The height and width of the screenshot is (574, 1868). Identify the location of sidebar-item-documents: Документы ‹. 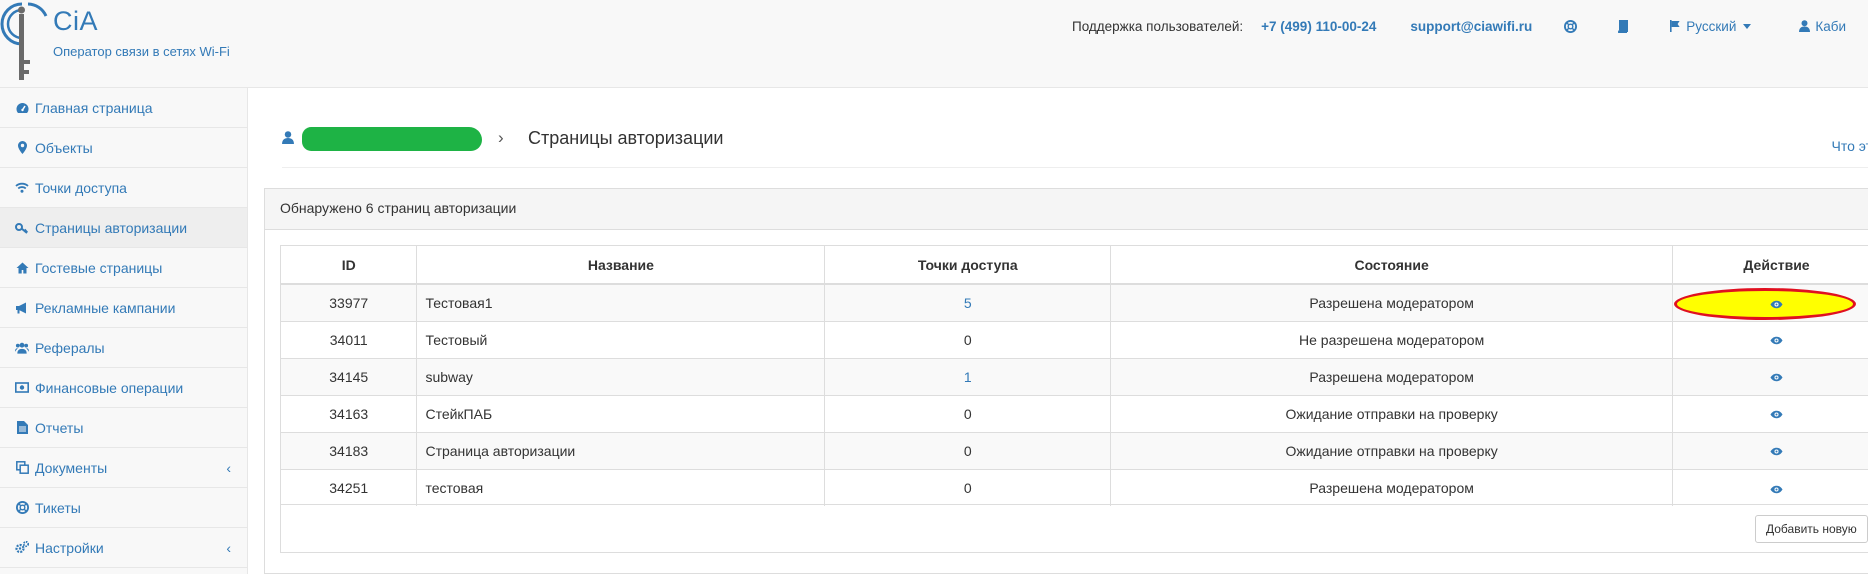
(123, 468).